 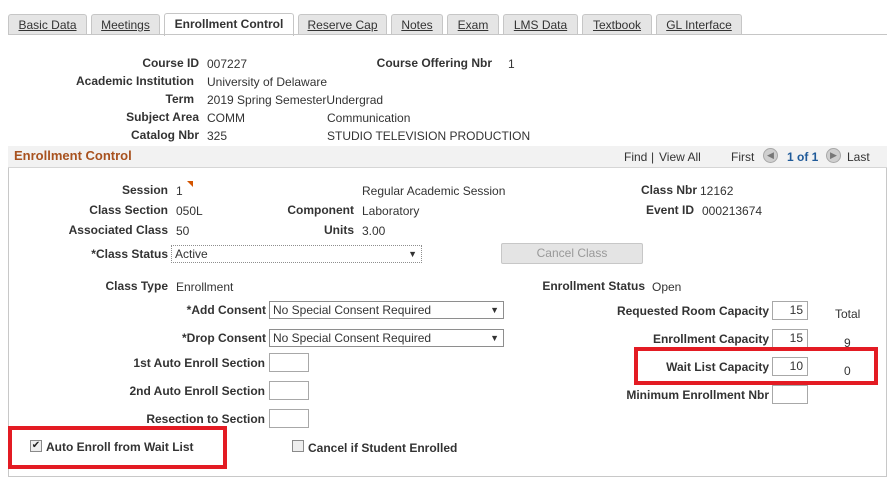 I want to click on units-value: 3.00, so click(x=374, y=231).